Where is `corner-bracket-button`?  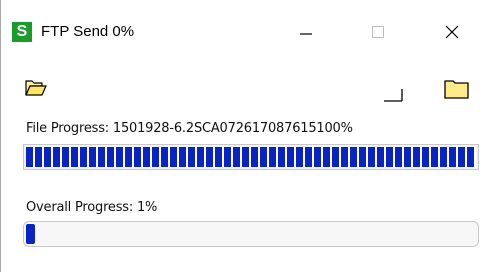 corner-bracket-button is located at coordinates (393, 93).